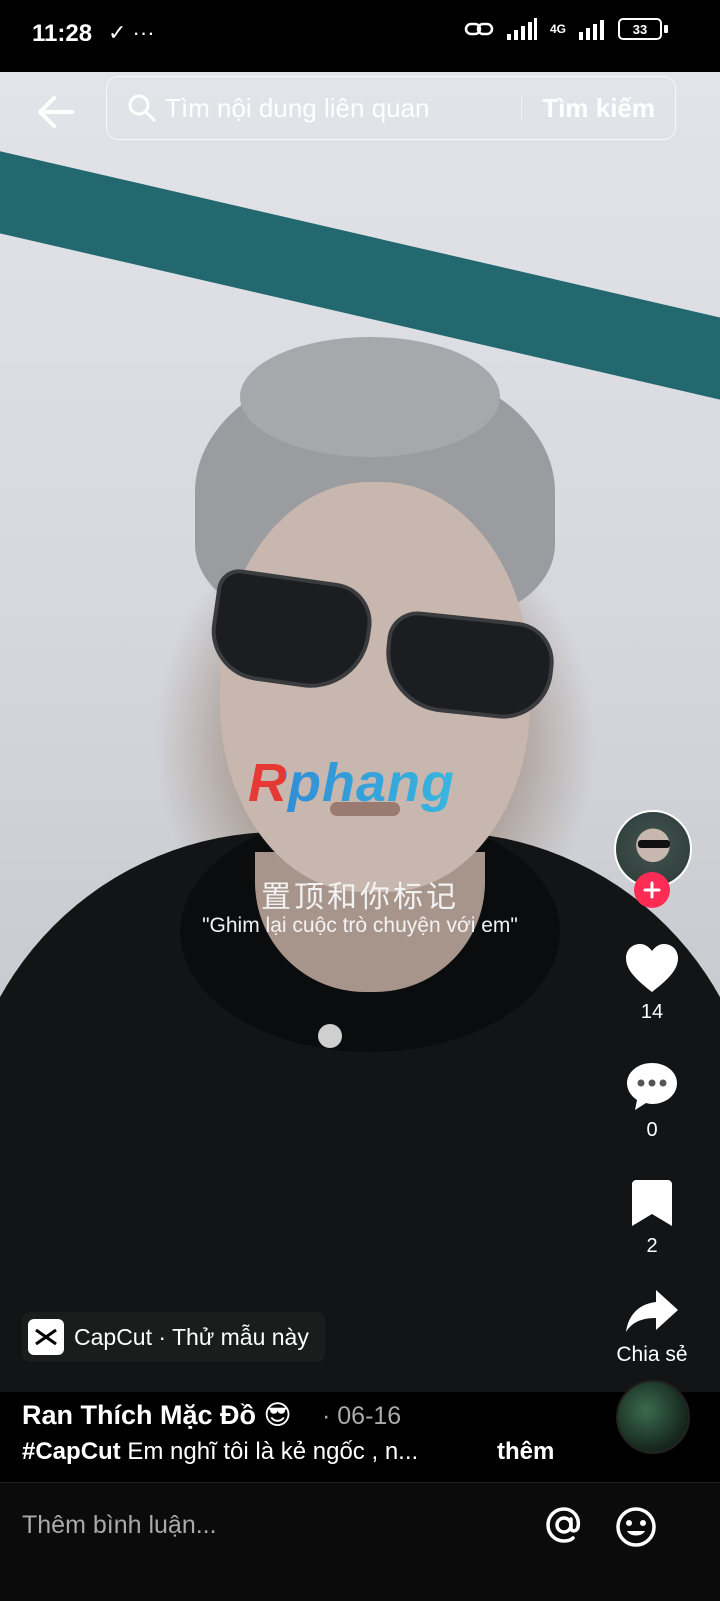 The image size is (720, 1601). I want to click on capcut-label: CapCut · Thử mẫu này, so click(191, 1336).